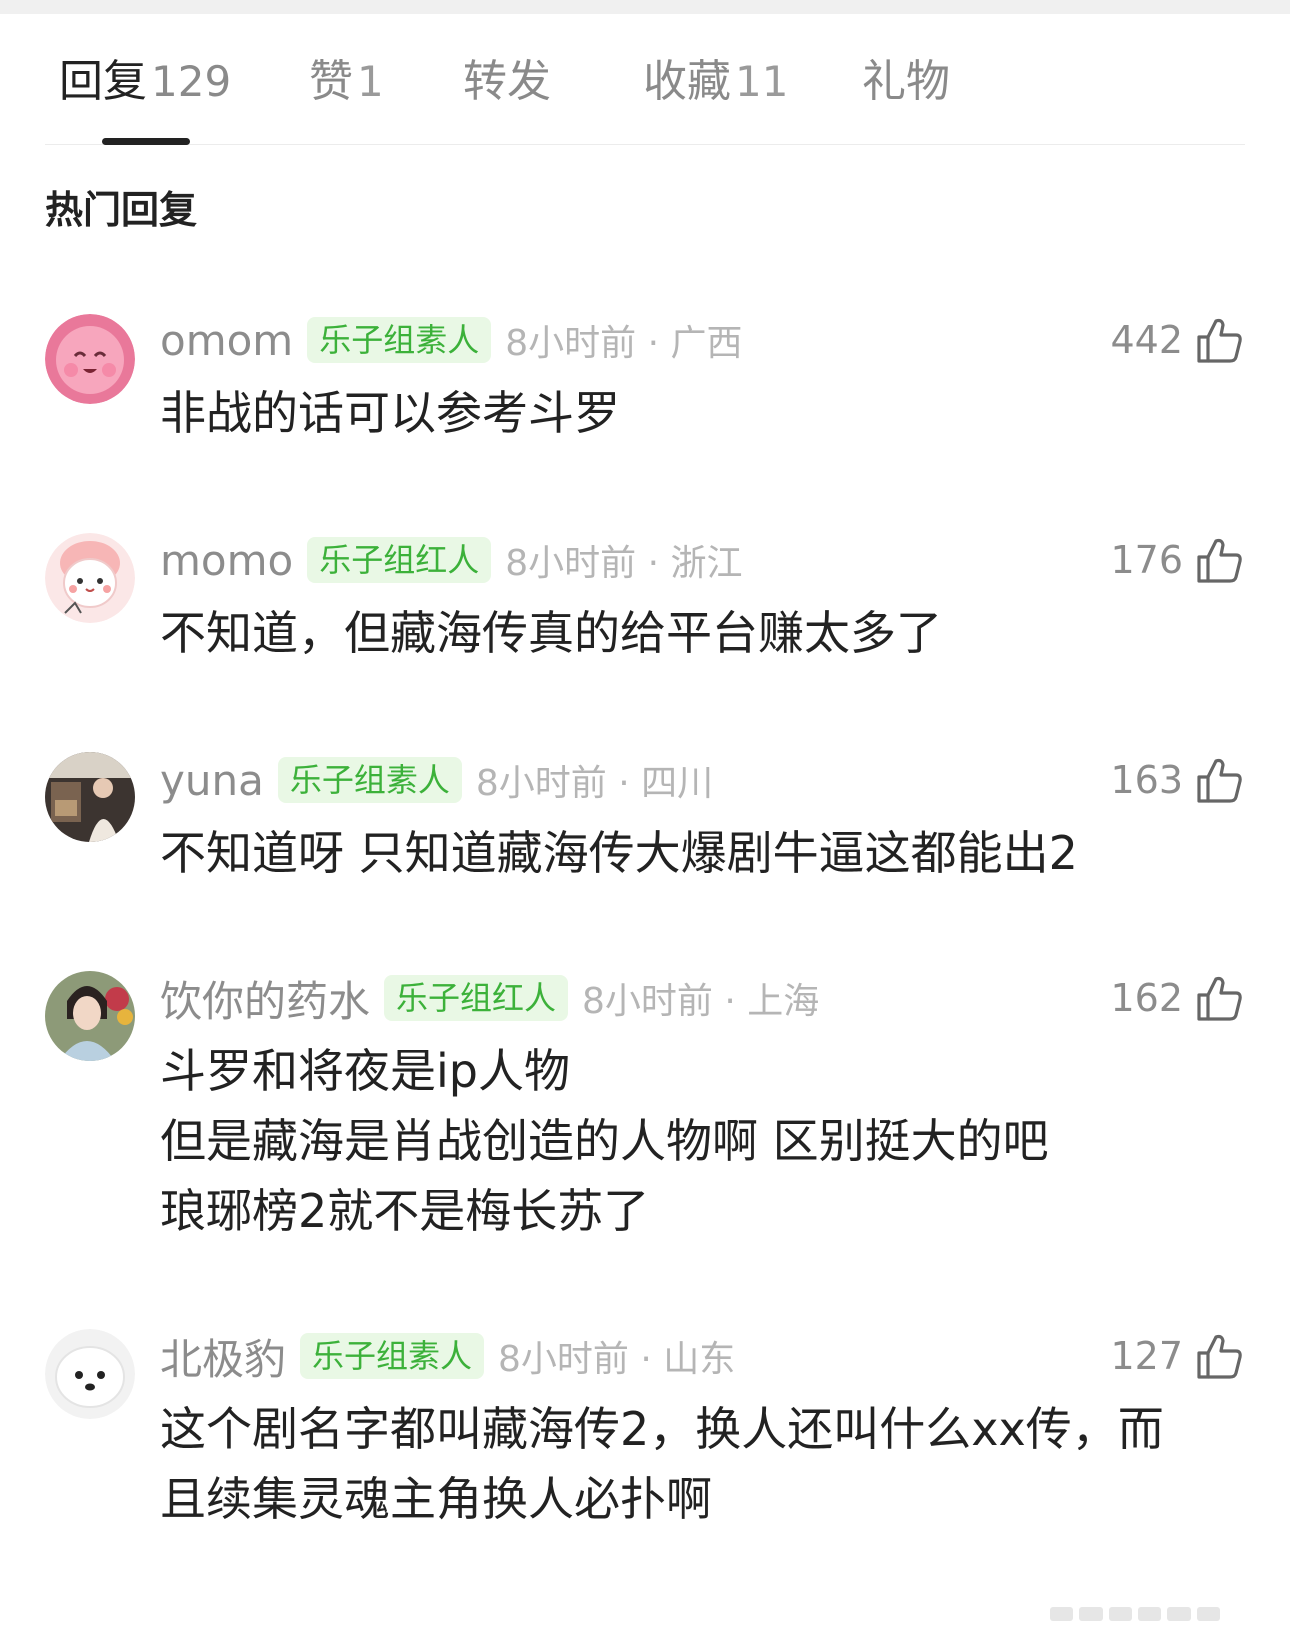 This screenshot has height=1633, width=1290. Describe the element at coordinates (226, 340) in the screenshot. I see `username: omom` at that location.